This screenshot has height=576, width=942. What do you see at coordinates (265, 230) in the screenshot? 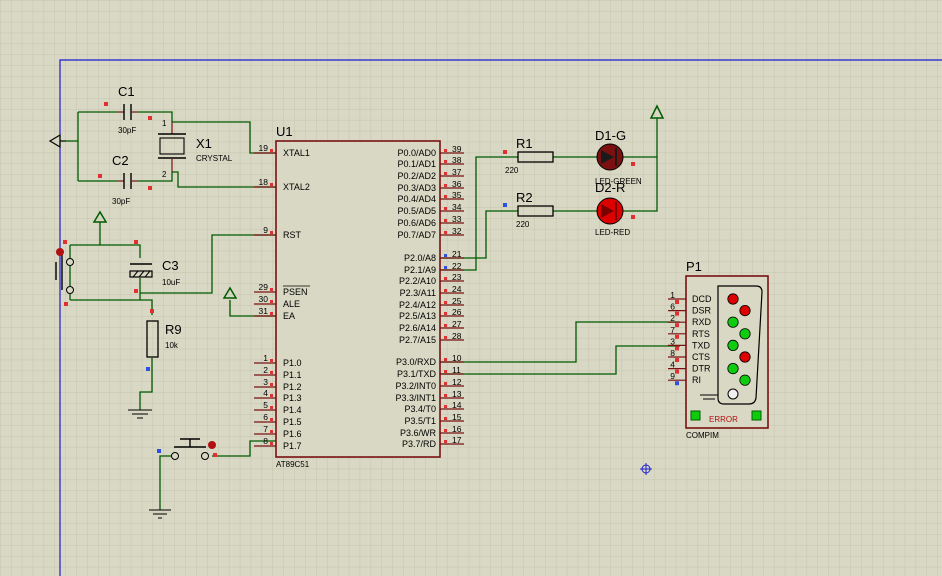
I see `u1-pin-number: 9` at bounding box center [265, 230].